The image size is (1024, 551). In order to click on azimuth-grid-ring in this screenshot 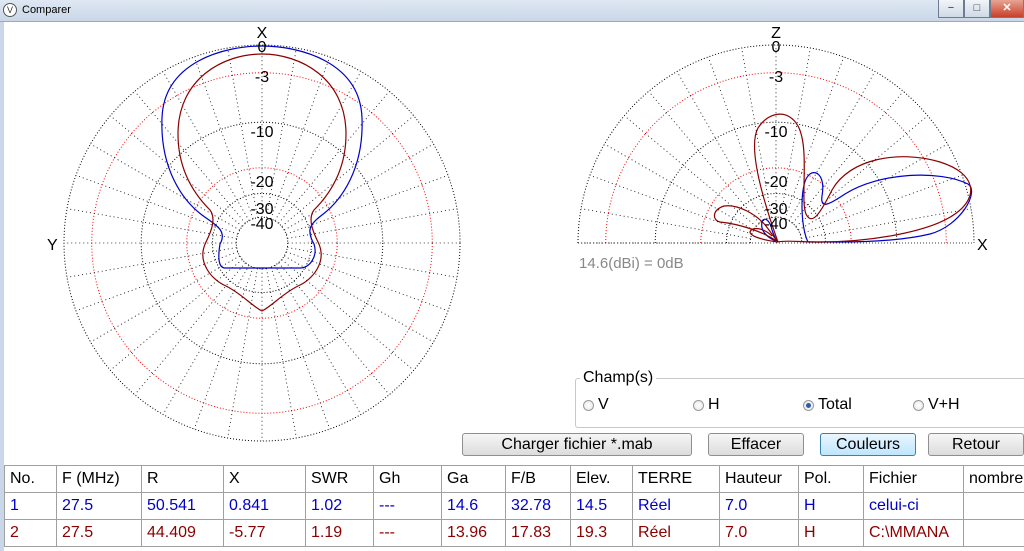, I will do `click(262, 243)`.